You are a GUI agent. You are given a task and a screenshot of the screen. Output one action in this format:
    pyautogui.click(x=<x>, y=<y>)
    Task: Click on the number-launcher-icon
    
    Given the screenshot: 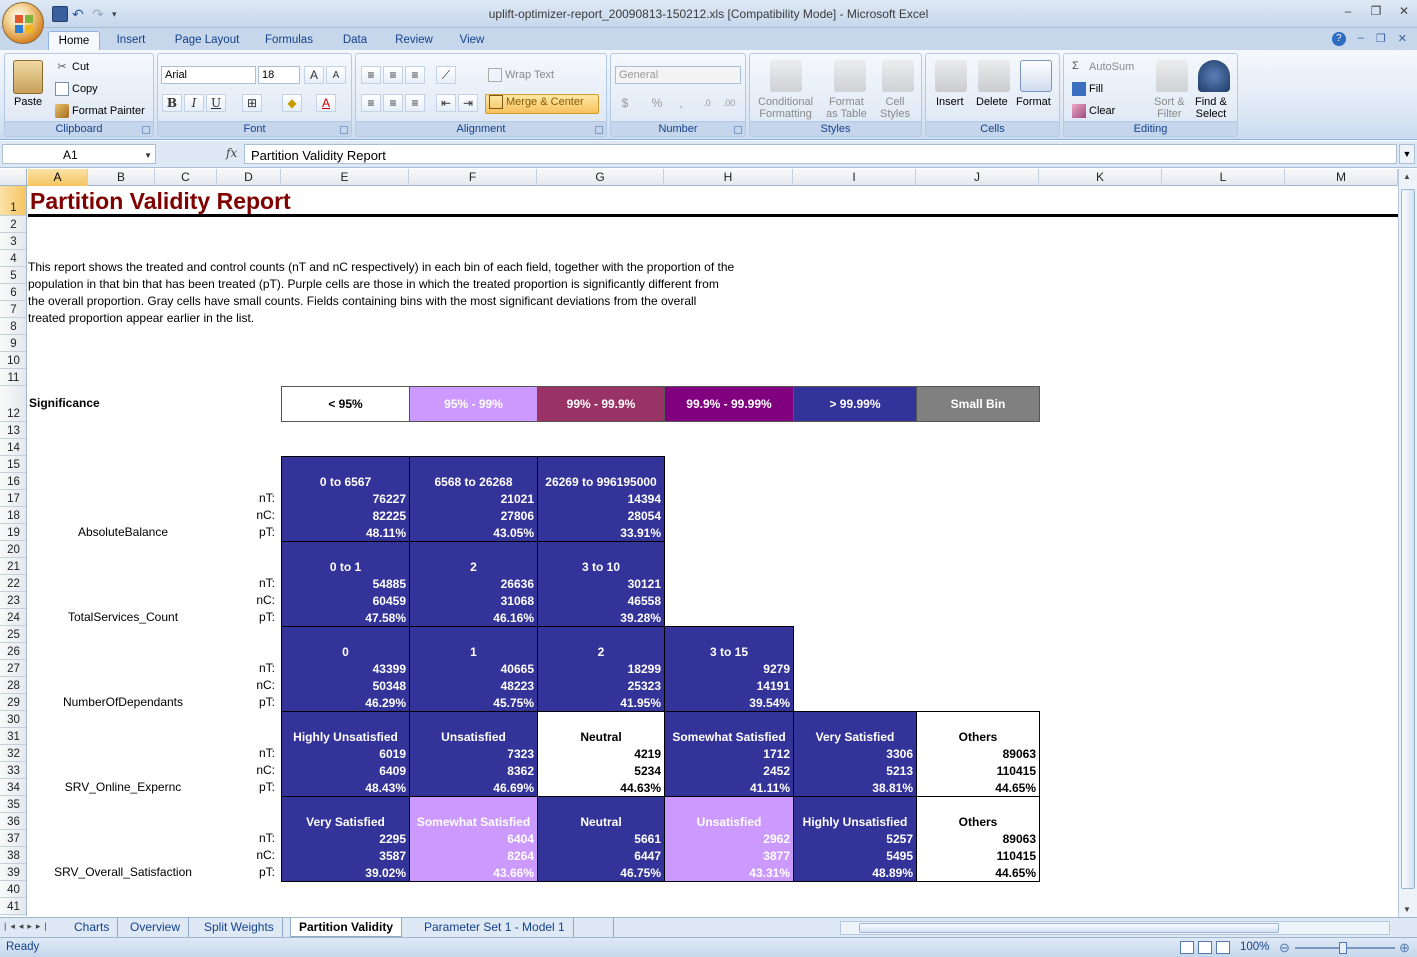 What is the action you would take?
    pyautogui.click(x=738, y=130)
    